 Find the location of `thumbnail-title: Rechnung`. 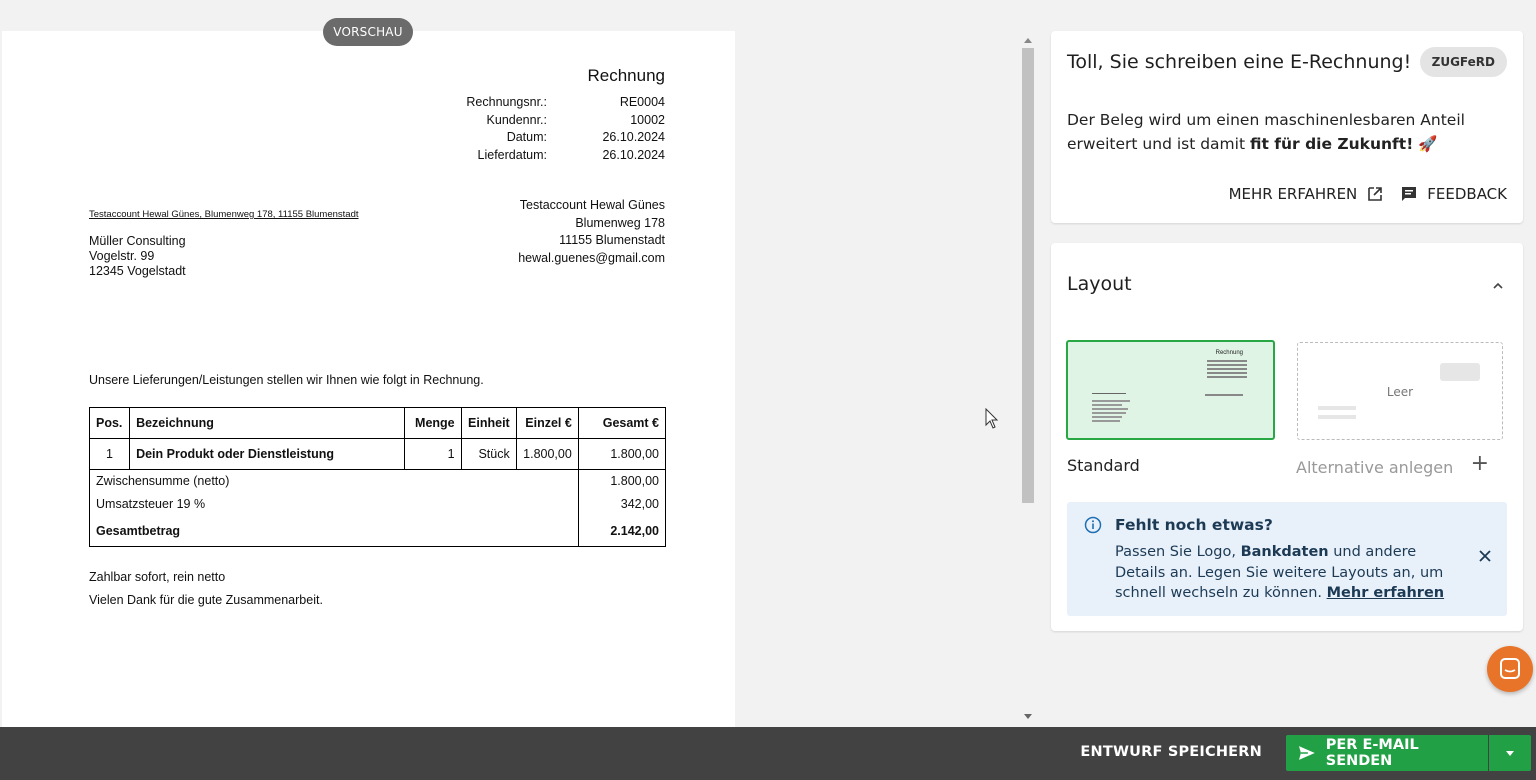

thumbnail-title: Rechnung is located at coordinates (1229, 353).